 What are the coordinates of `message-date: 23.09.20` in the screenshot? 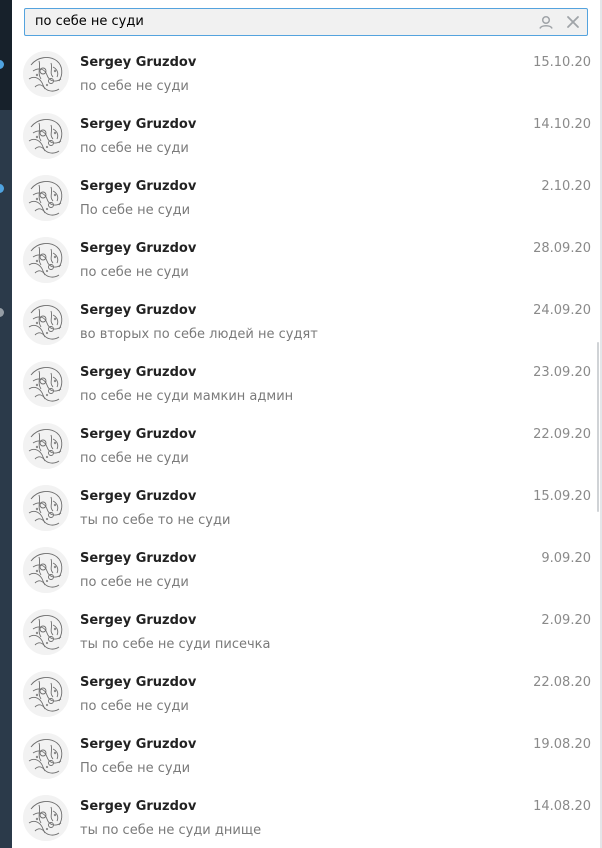 It's located at (562, 372).